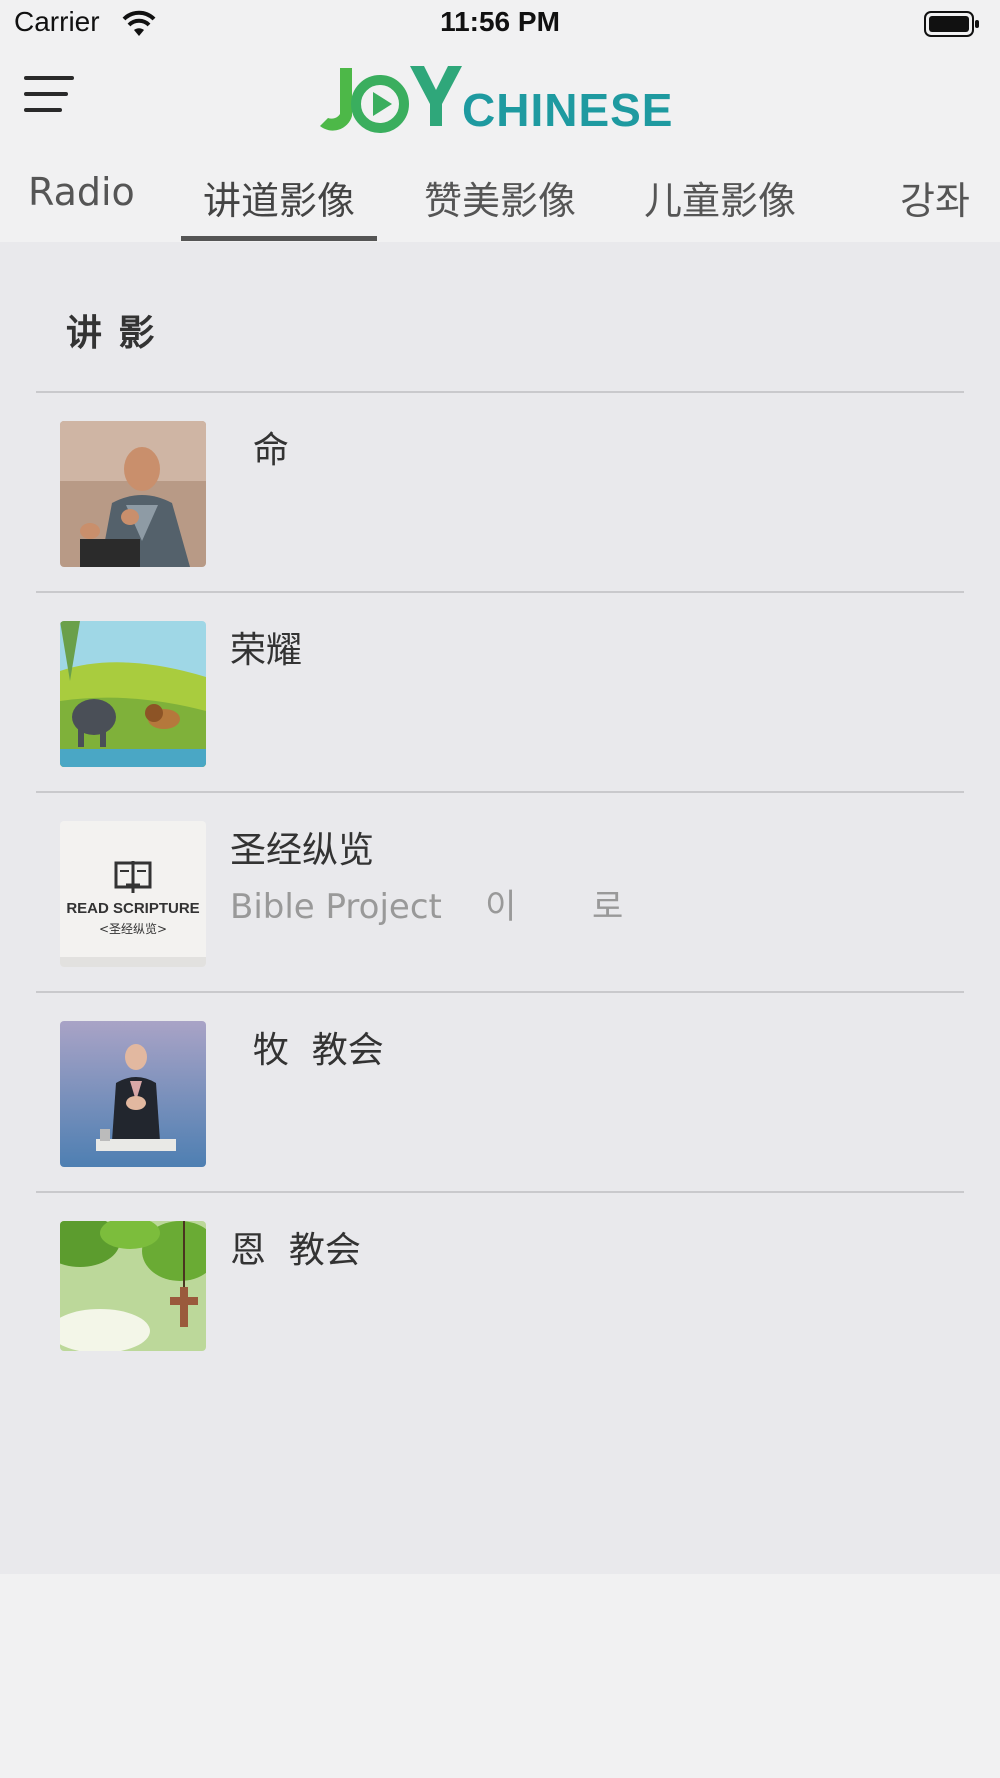  Describe the element at coordinates (567, 110) in the screenshot. I see `svg-text: CHINESE` at that location.